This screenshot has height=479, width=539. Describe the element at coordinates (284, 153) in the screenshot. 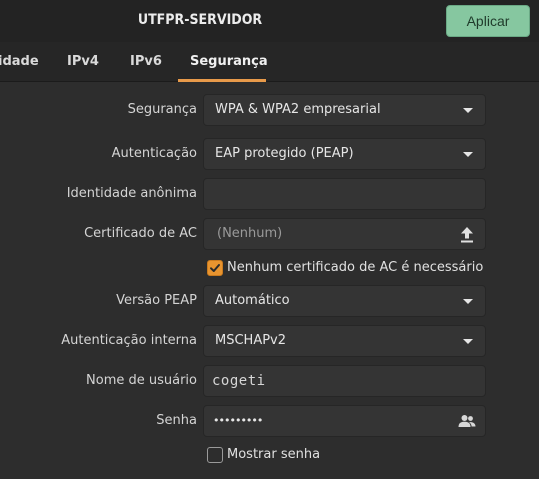

I see `authentication-value: EAP protegido (PEAP)` at that location.